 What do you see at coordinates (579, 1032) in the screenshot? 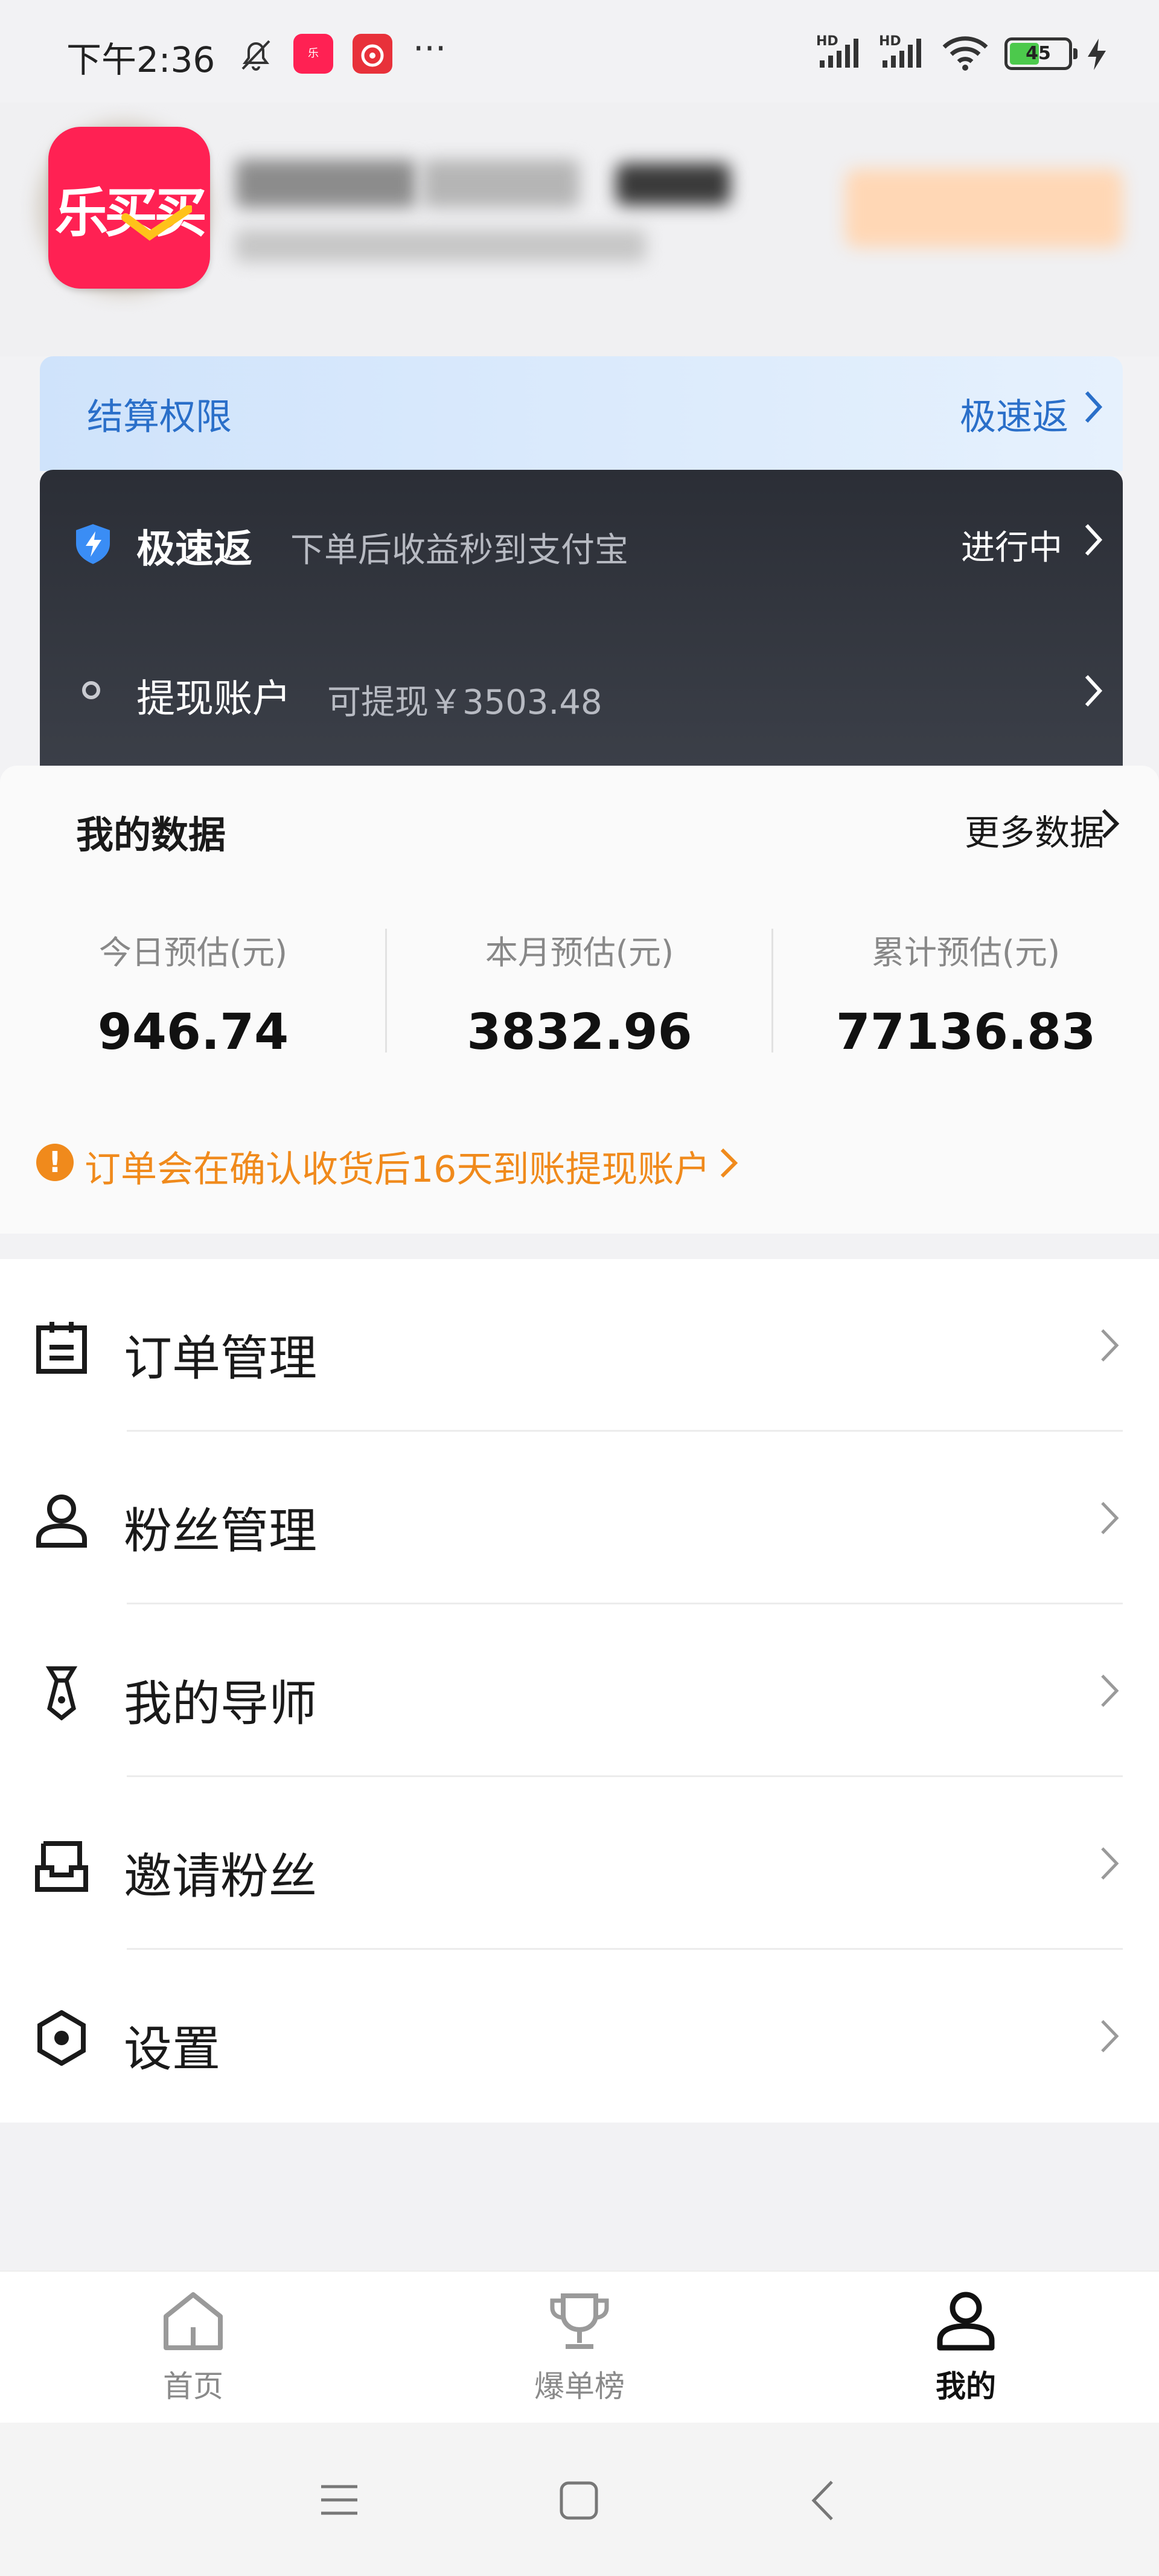
I see `stat-value: 3832.96` at bounding box center [579, 1032].